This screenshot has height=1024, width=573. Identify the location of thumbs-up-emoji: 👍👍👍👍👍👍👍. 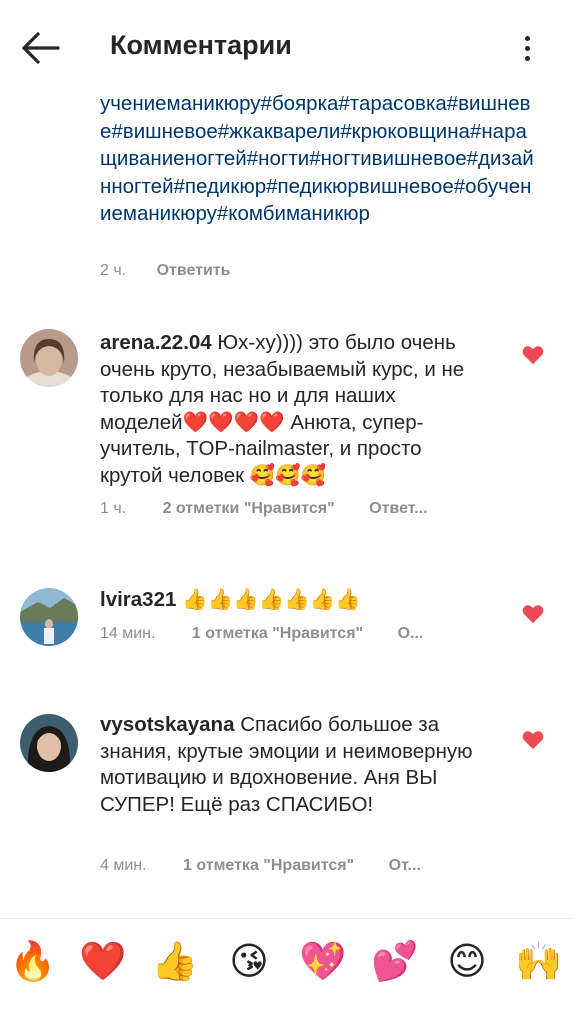
(271, 599).